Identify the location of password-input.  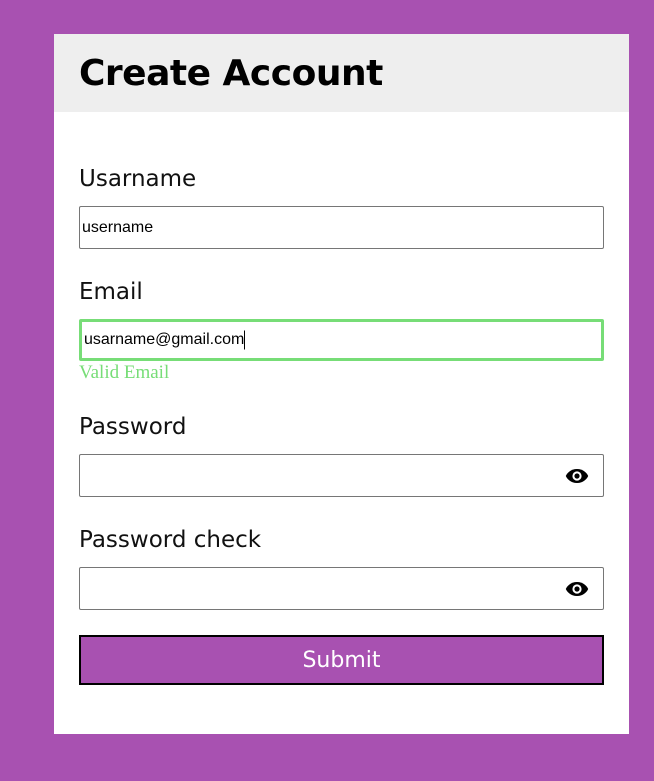
(341, 475).